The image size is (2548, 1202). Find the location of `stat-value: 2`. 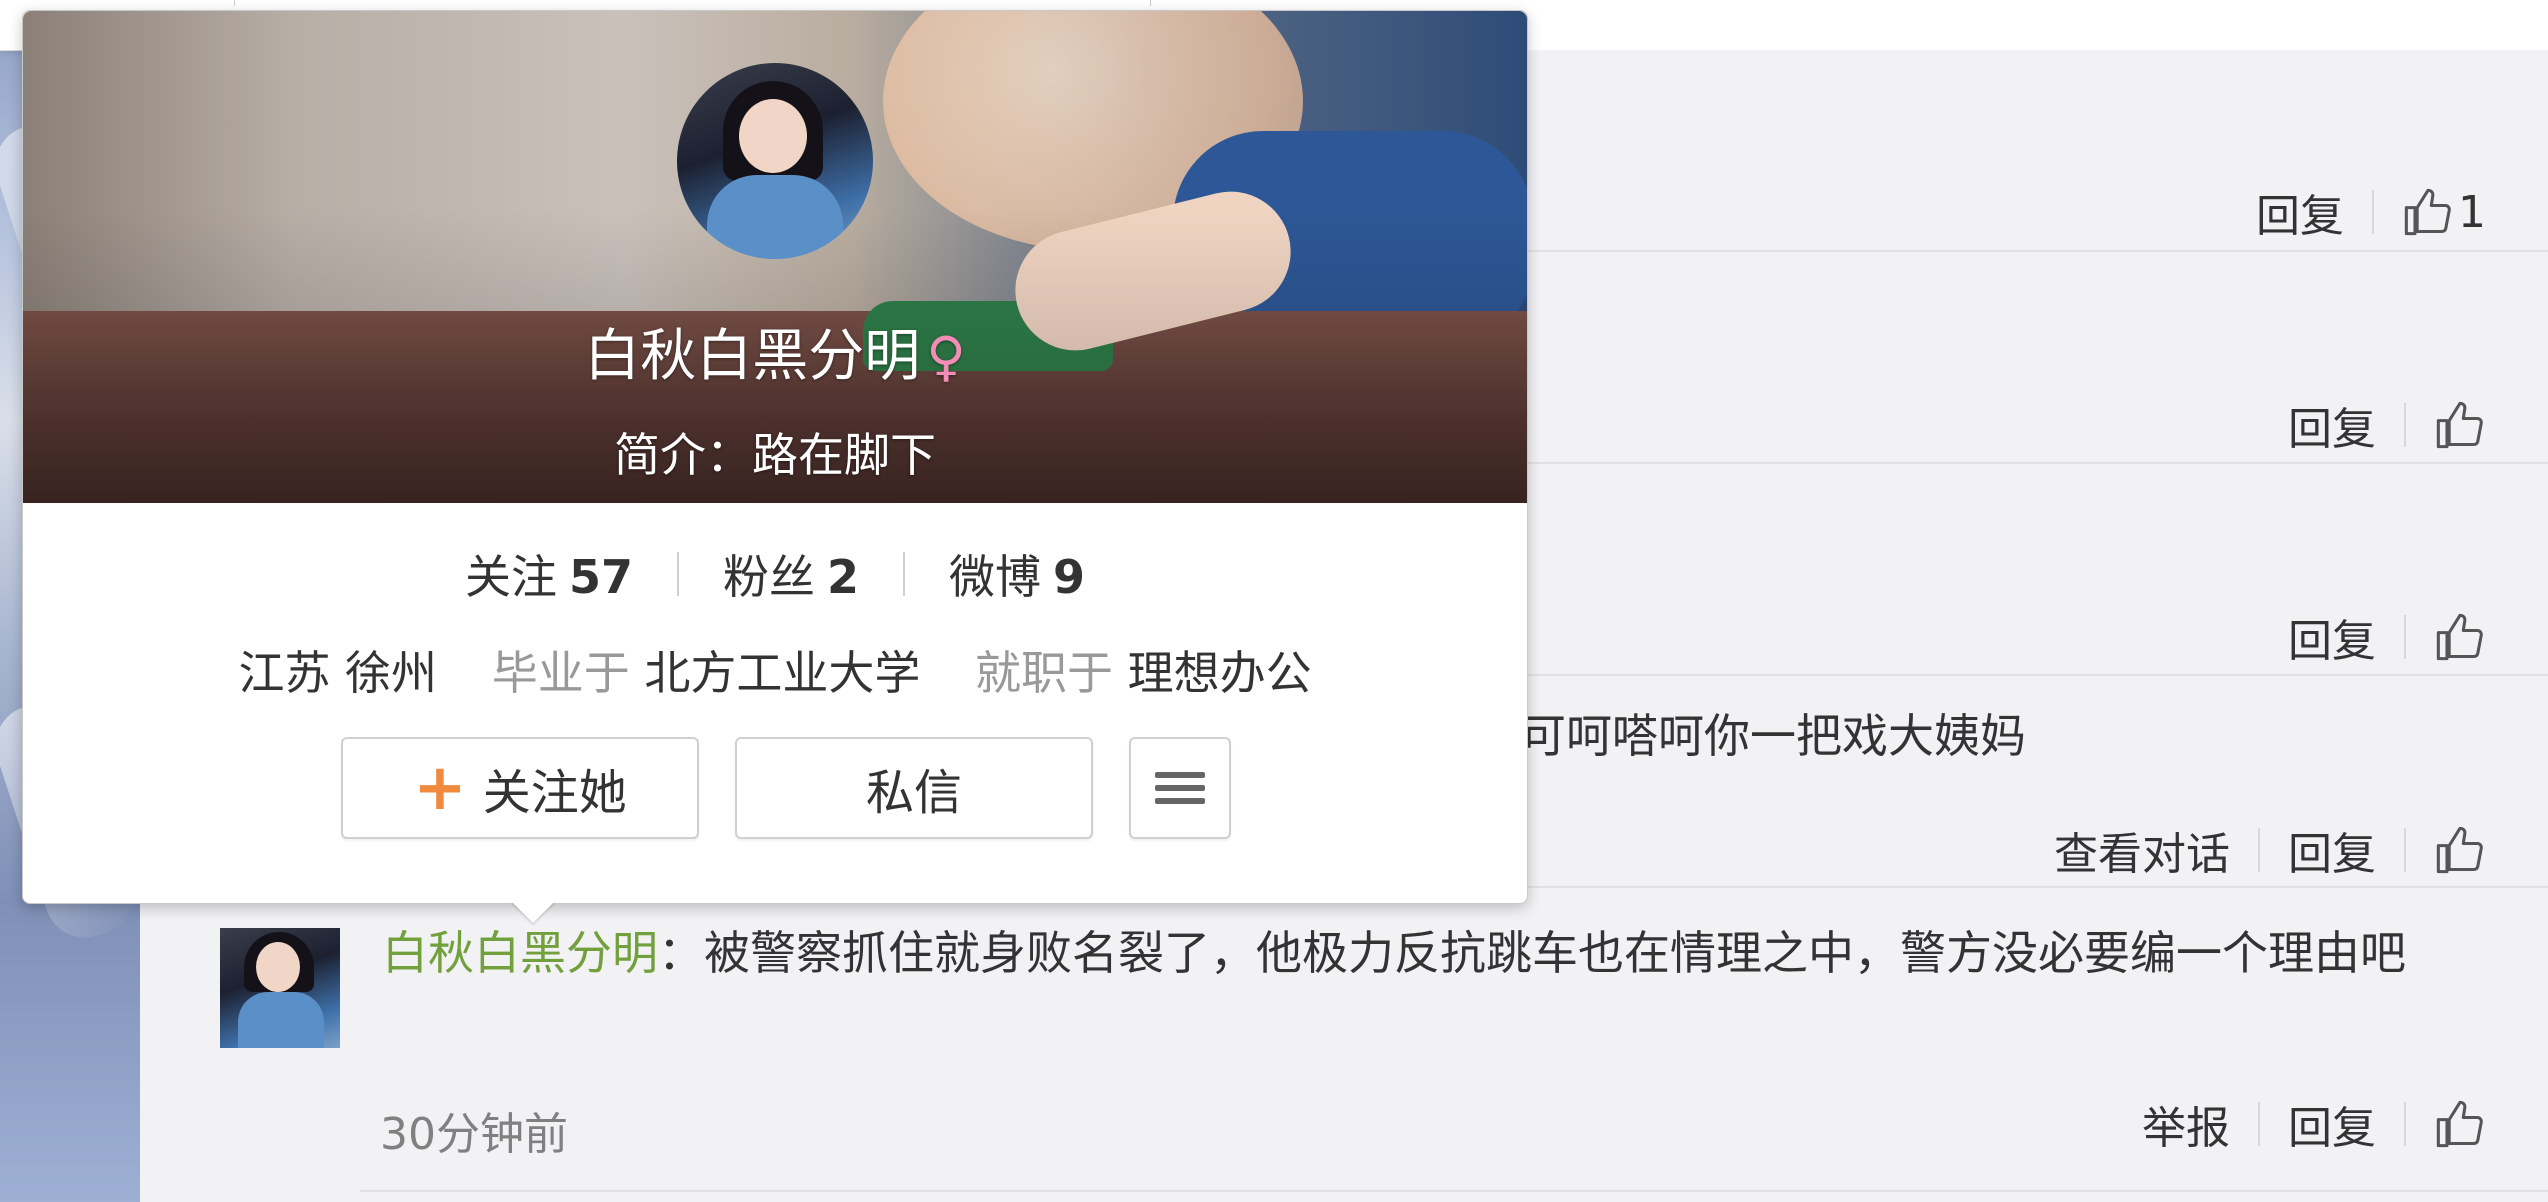

stat-value: 2 is located at coordinates (842, 577).